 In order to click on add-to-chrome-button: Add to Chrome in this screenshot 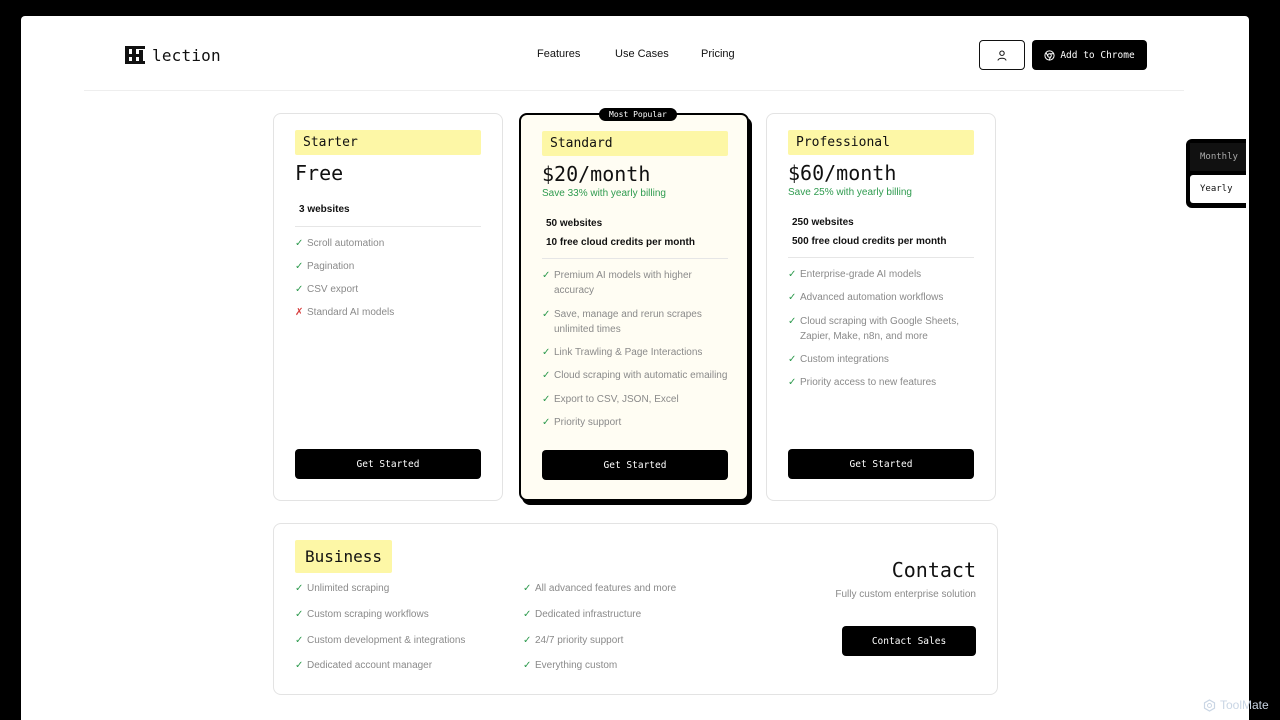, I will do `click(1089, 55)`.